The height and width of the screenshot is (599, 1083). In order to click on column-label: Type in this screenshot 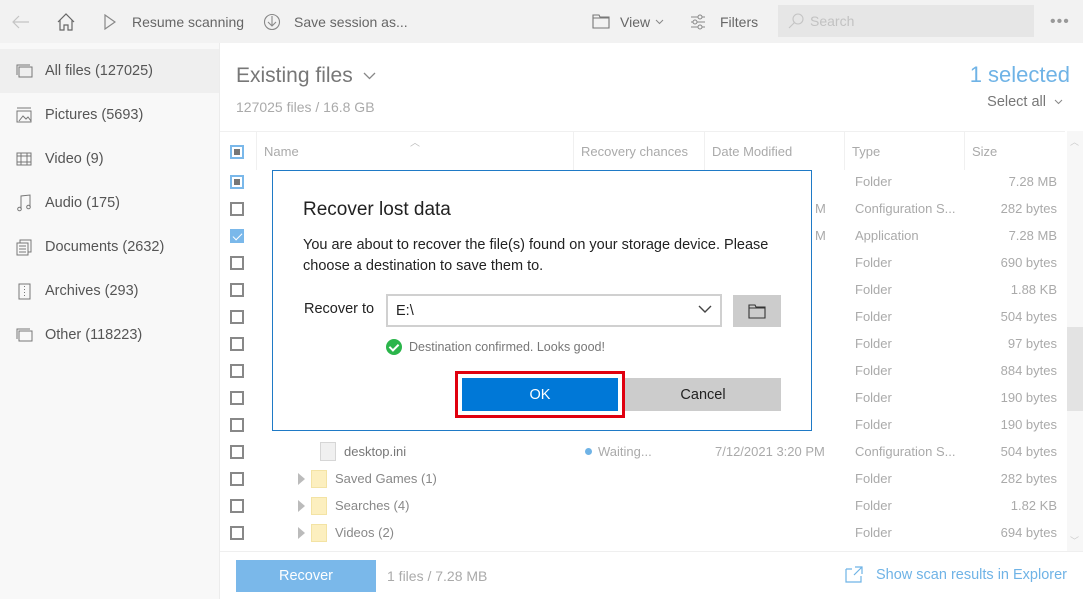, I will do `click(866, 151)`.